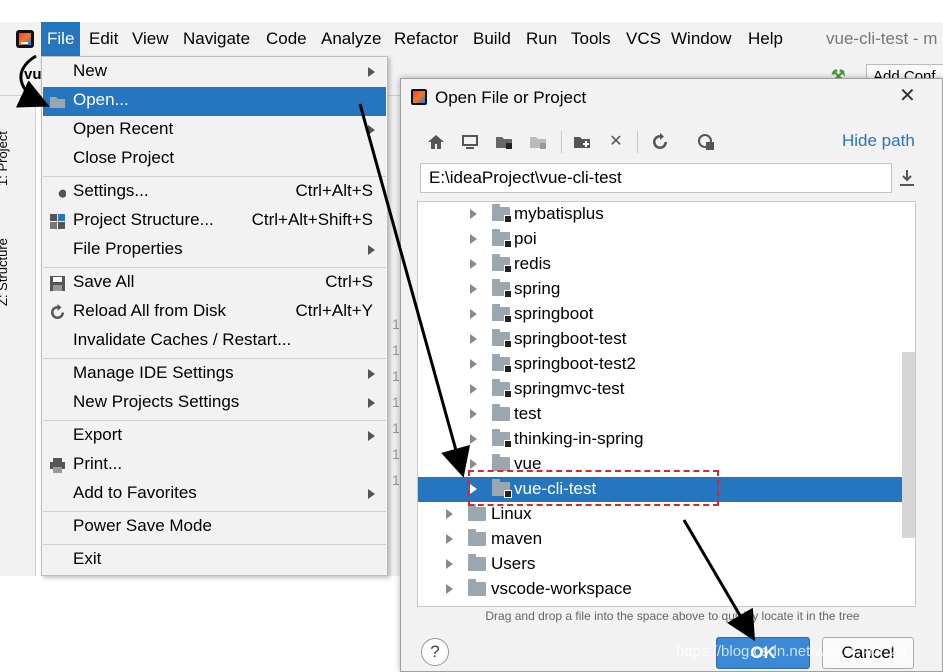 This screenshot has width=943, height=672. I want to click on menu-item-project-structure: Project Structure... Ctrl+Alt+Shift+S, so click(214, 221).